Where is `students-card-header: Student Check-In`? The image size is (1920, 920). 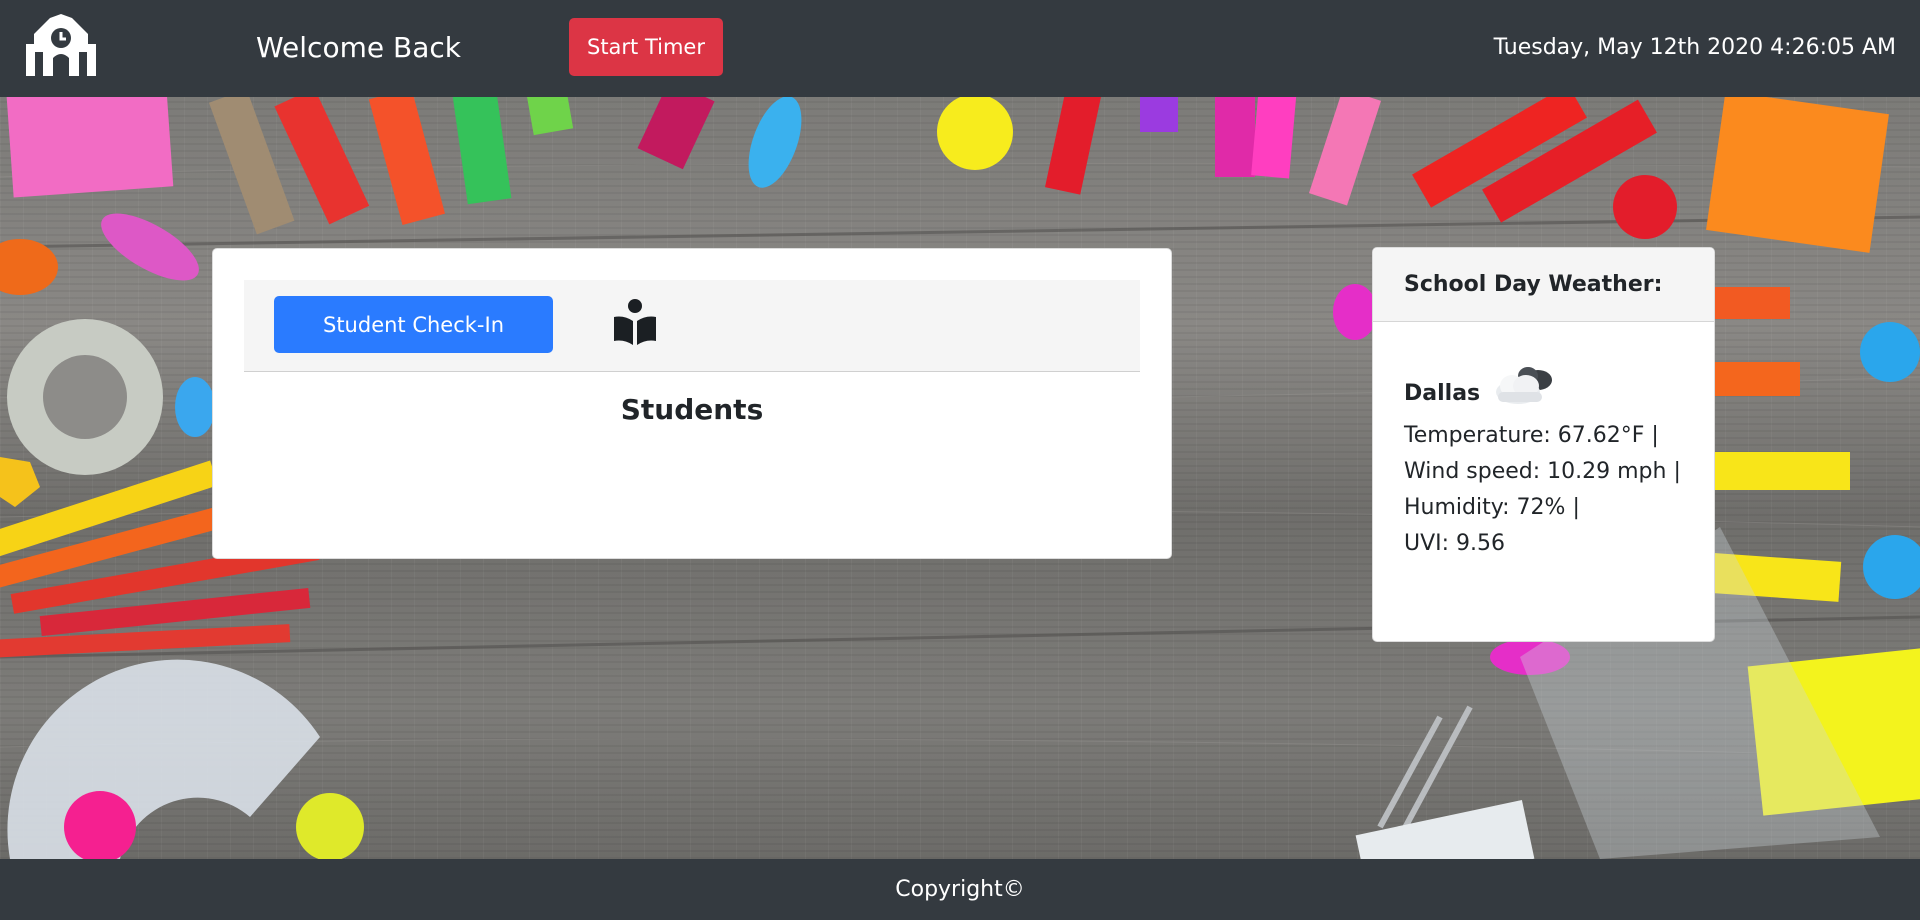
students-card-header: Student Check-In is located at coordinates (692, 326).